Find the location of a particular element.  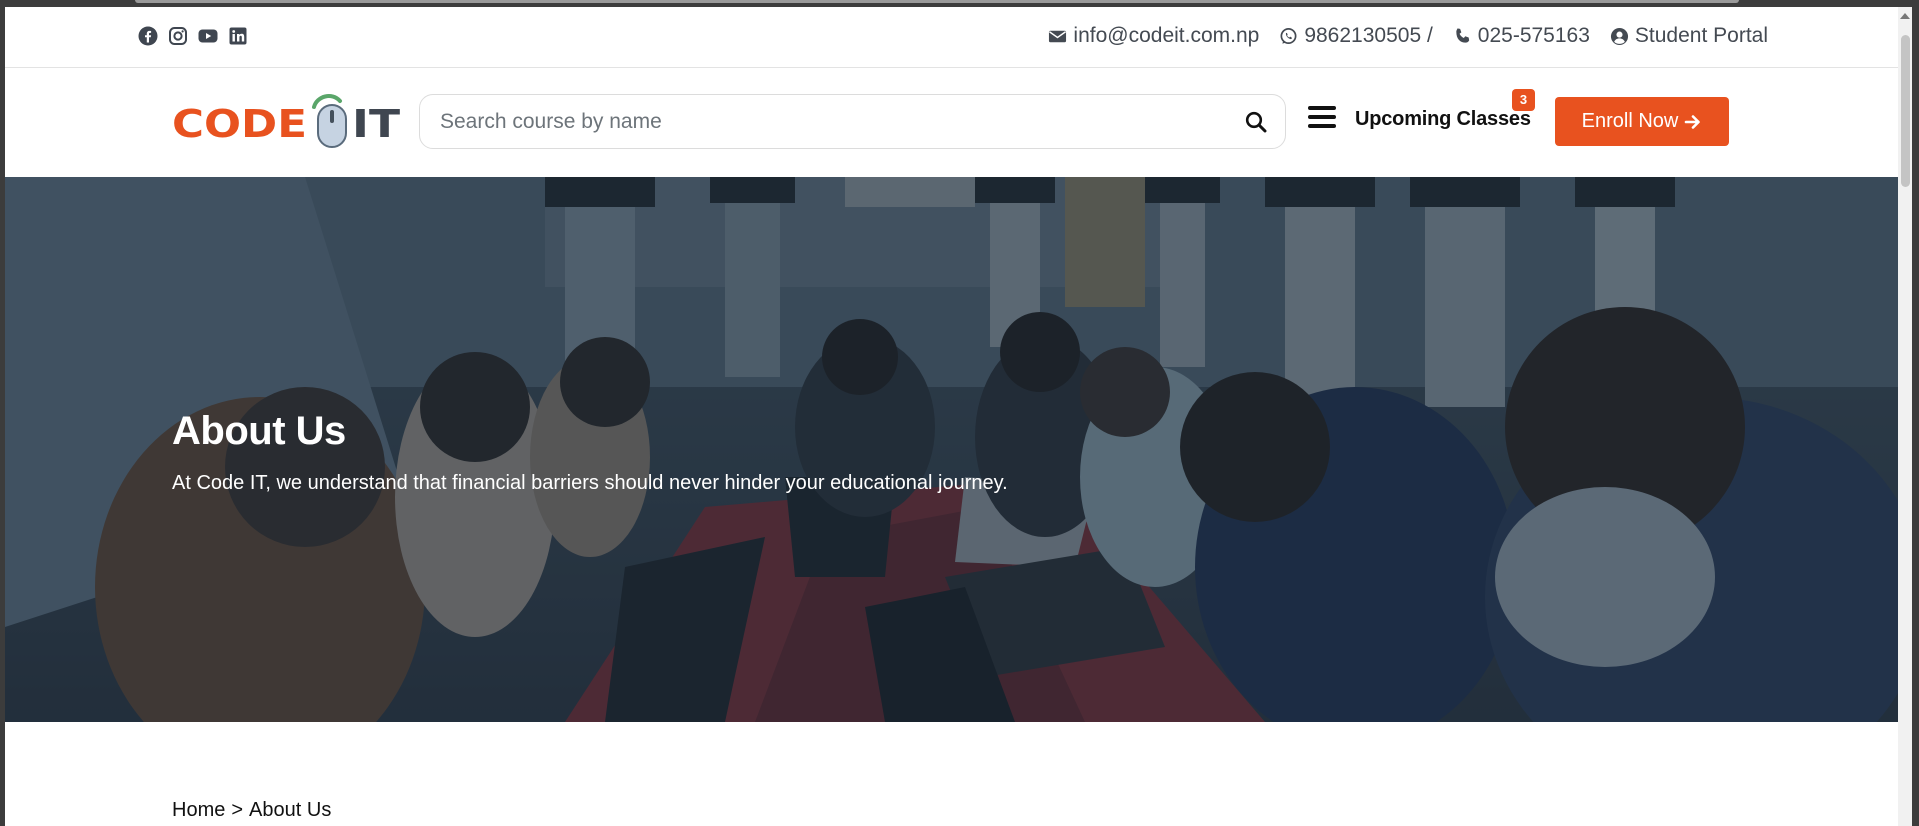

breadcrumb-current: About Us is located at coordinates (290, 810).